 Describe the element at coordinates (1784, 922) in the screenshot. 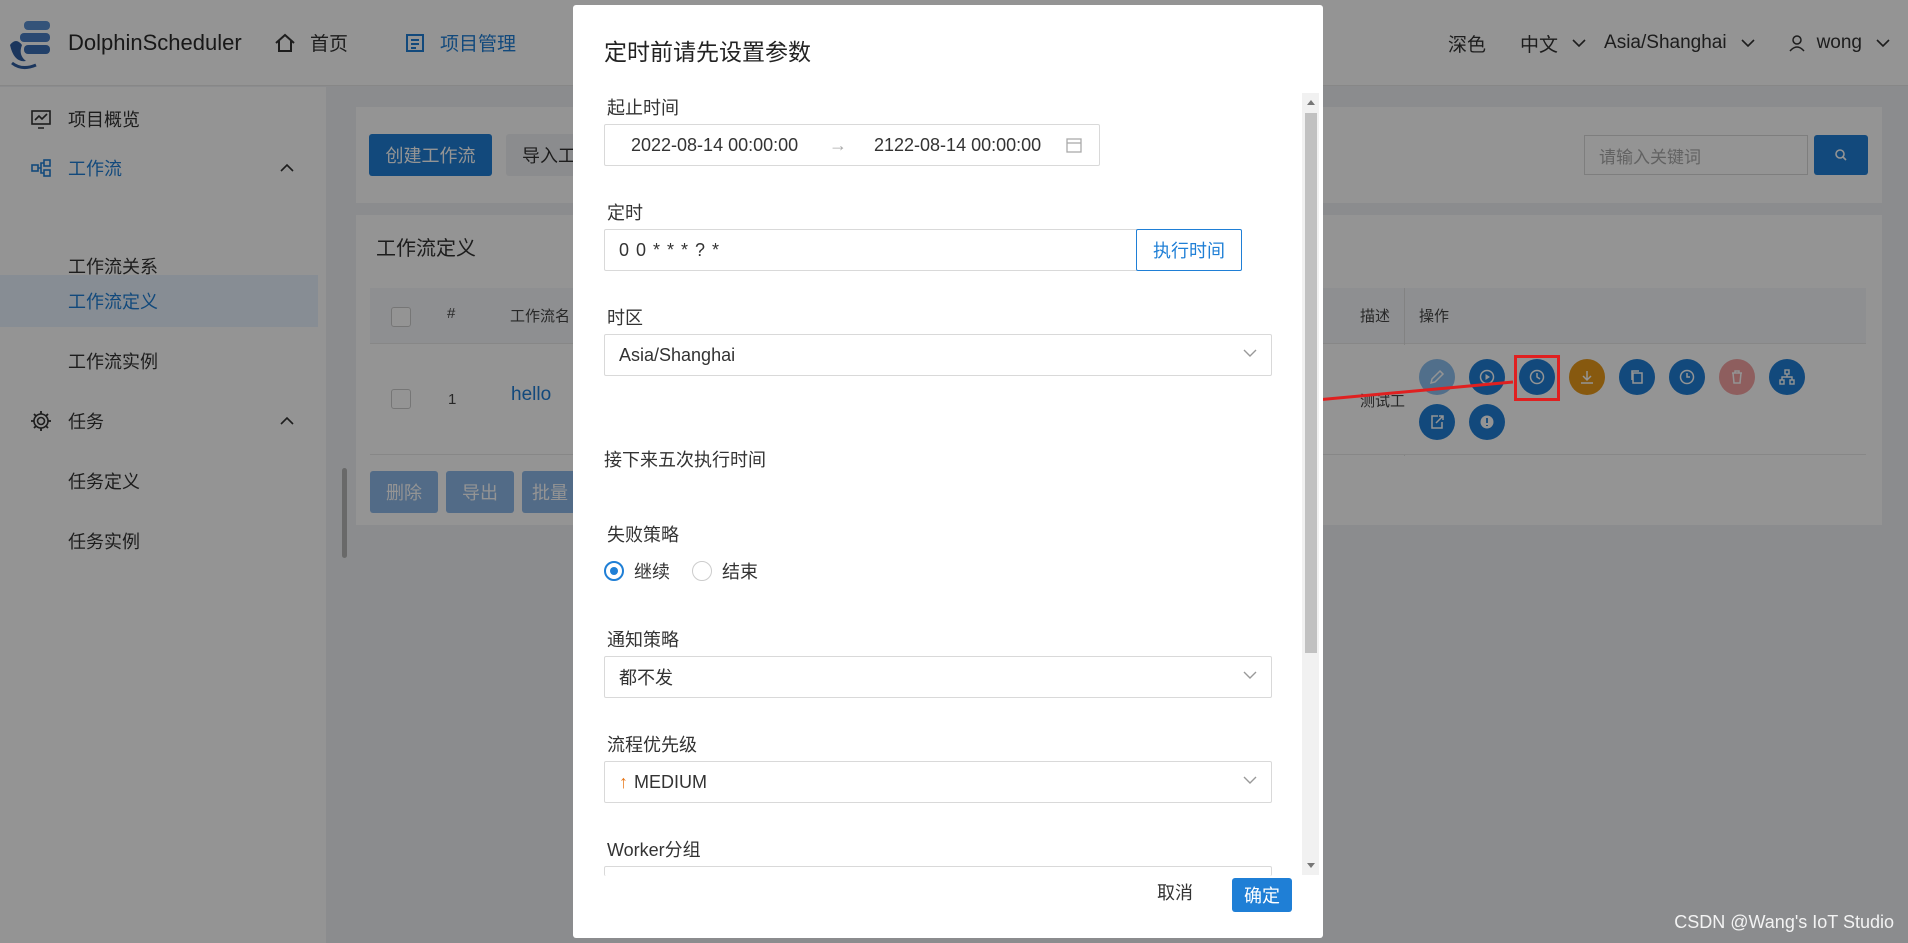

I see `watermark: CSDN @Wang's IoT Studio` at that location.